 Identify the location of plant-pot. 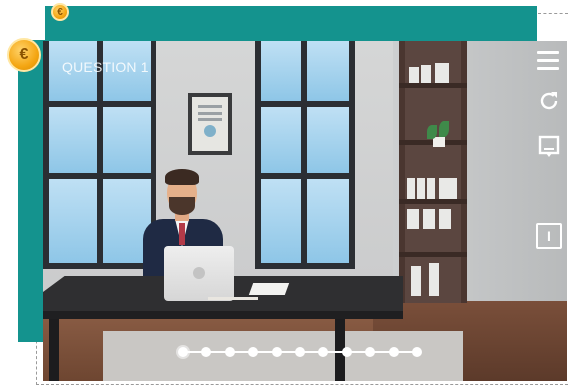
(439, 142).